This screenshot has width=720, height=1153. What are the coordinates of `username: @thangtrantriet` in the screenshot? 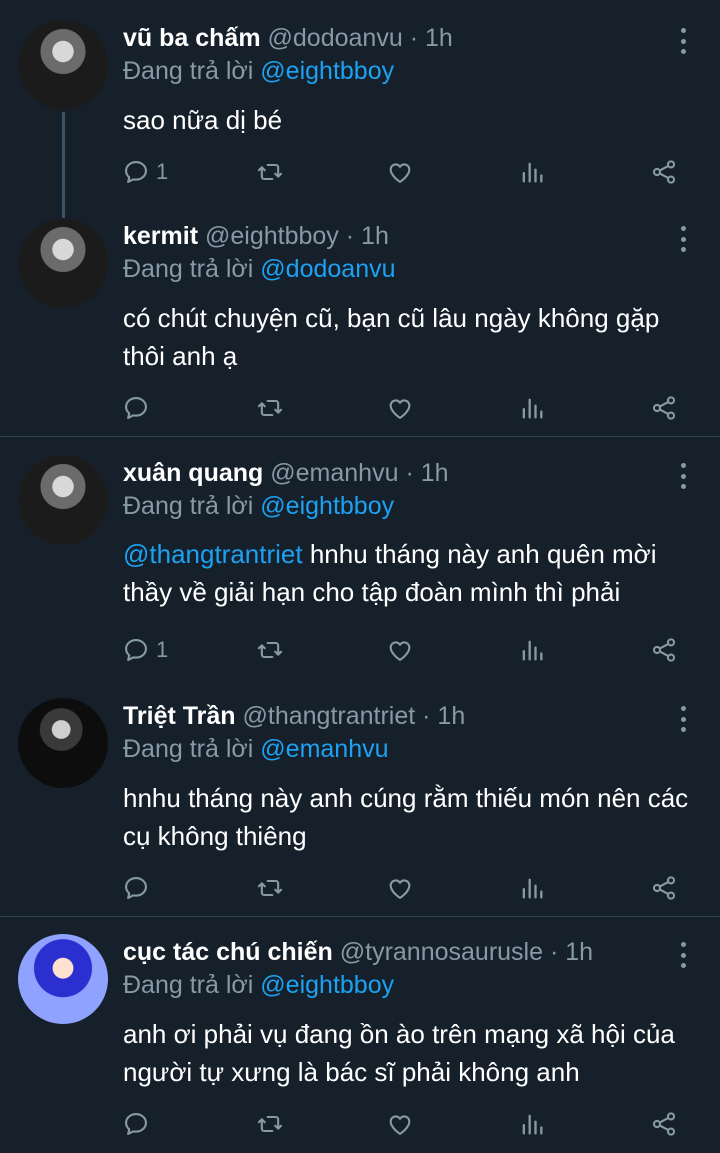 It's located at (329, 716).